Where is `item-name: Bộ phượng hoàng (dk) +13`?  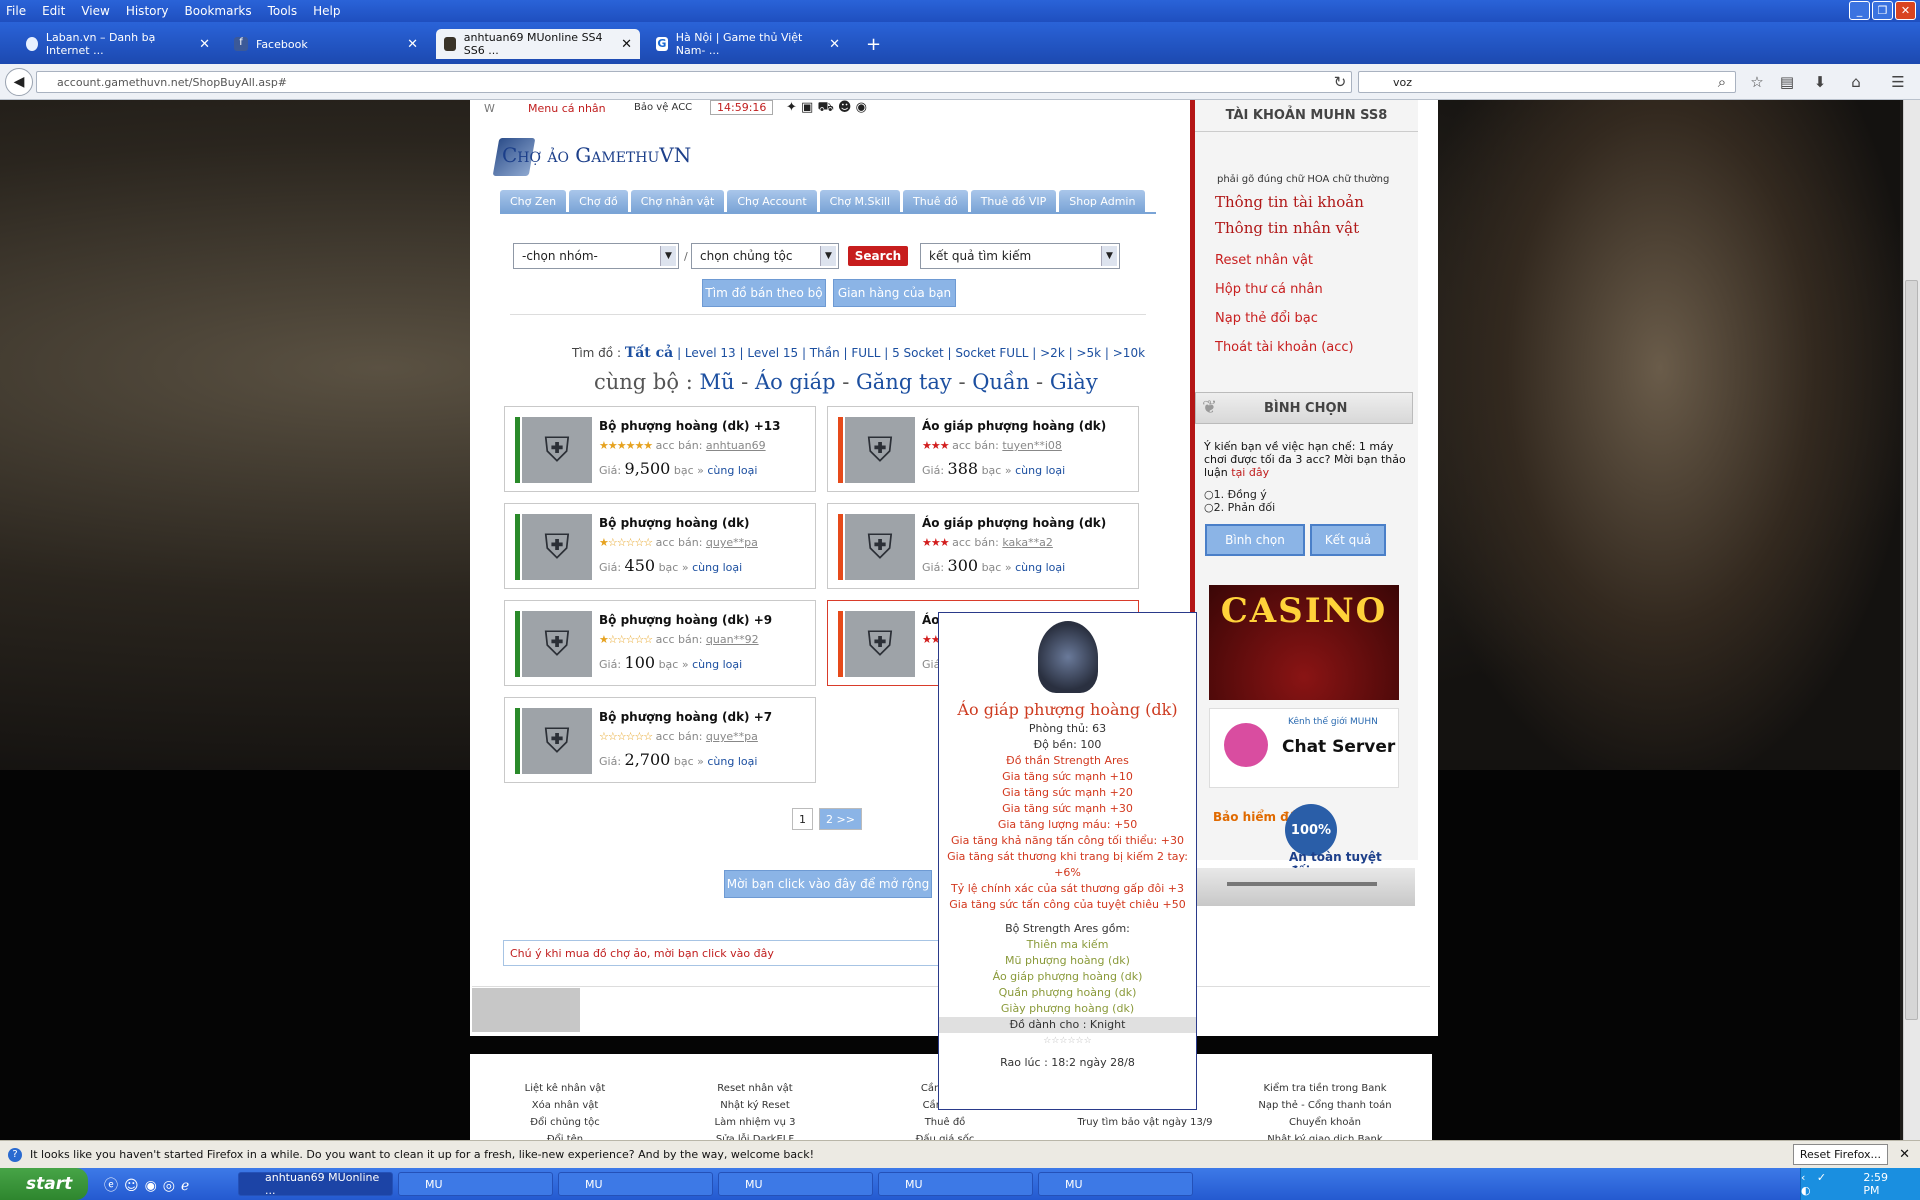 item-name: Bộ phượng hoàng (dk) +13 is located at coordinates (689, 426).